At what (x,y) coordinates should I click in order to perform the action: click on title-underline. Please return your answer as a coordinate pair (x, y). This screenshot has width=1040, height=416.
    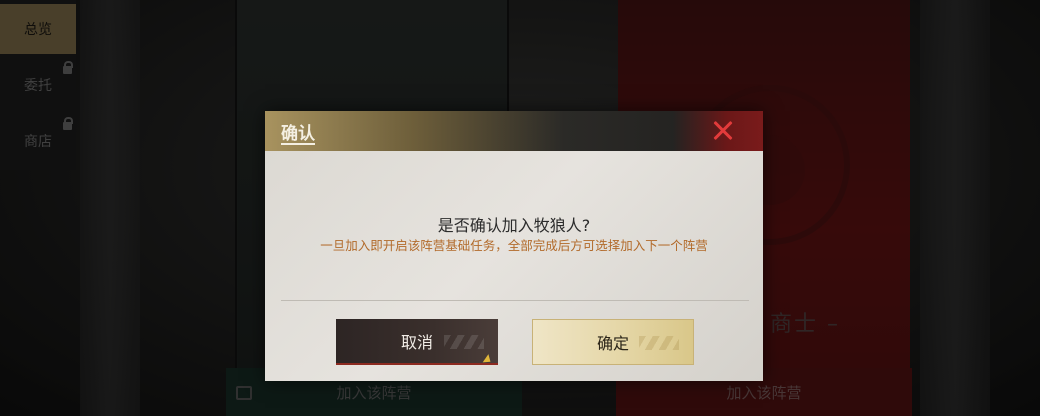
    Looking at the image, I should click on (298, 144).